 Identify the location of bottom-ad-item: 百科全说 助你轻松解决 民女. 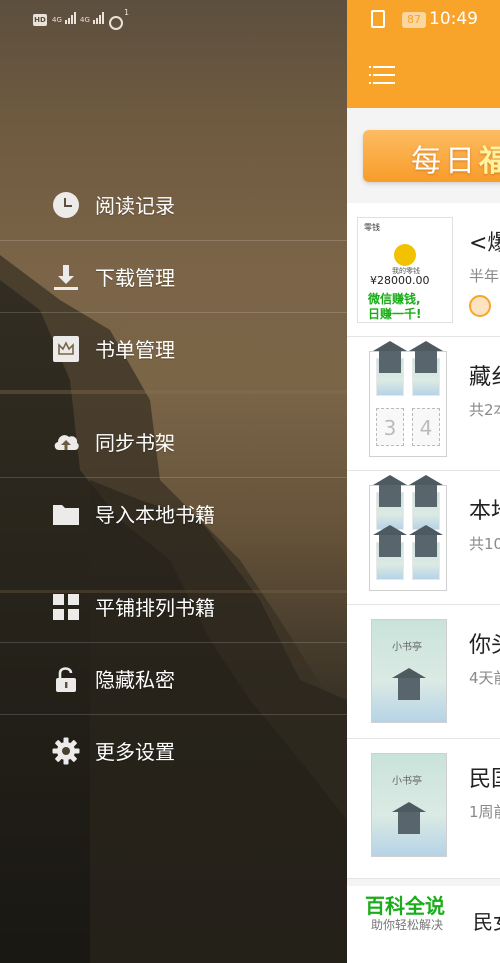
(423, 924).